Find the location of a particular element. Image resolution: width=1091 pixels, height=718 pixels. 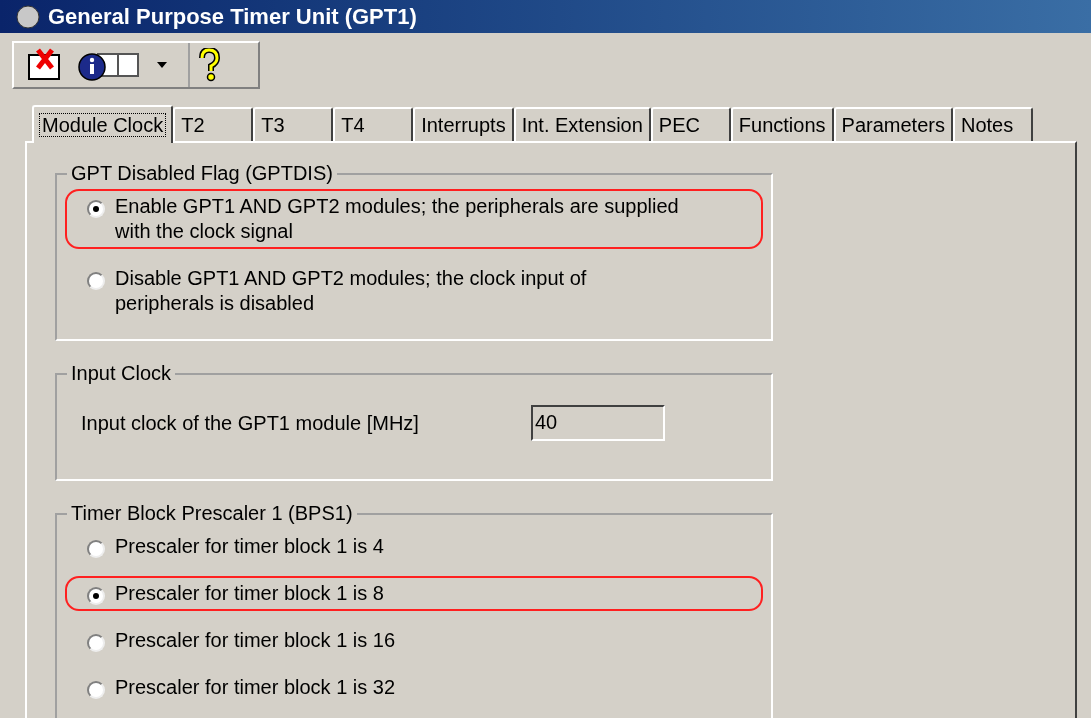

avatar-icon is located at coordinates (28, 16).